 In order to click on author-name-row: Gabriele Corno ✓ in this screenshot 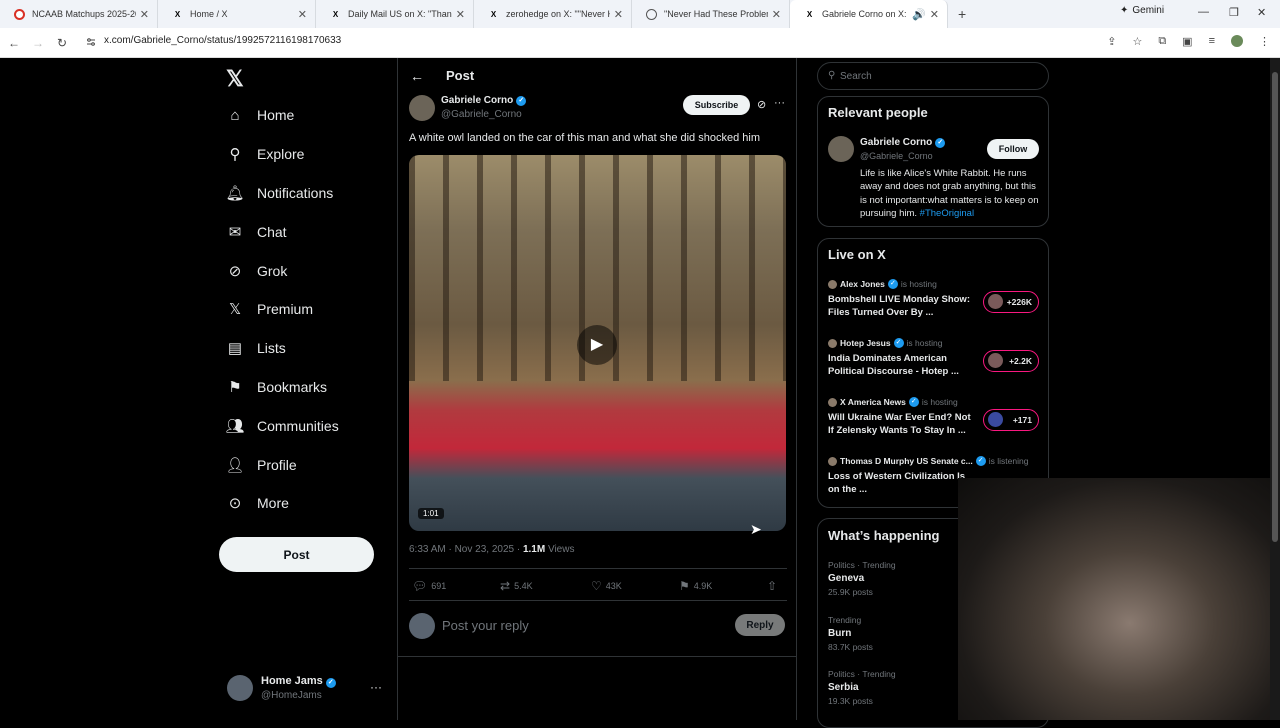, I will do `click(484, 100)`.